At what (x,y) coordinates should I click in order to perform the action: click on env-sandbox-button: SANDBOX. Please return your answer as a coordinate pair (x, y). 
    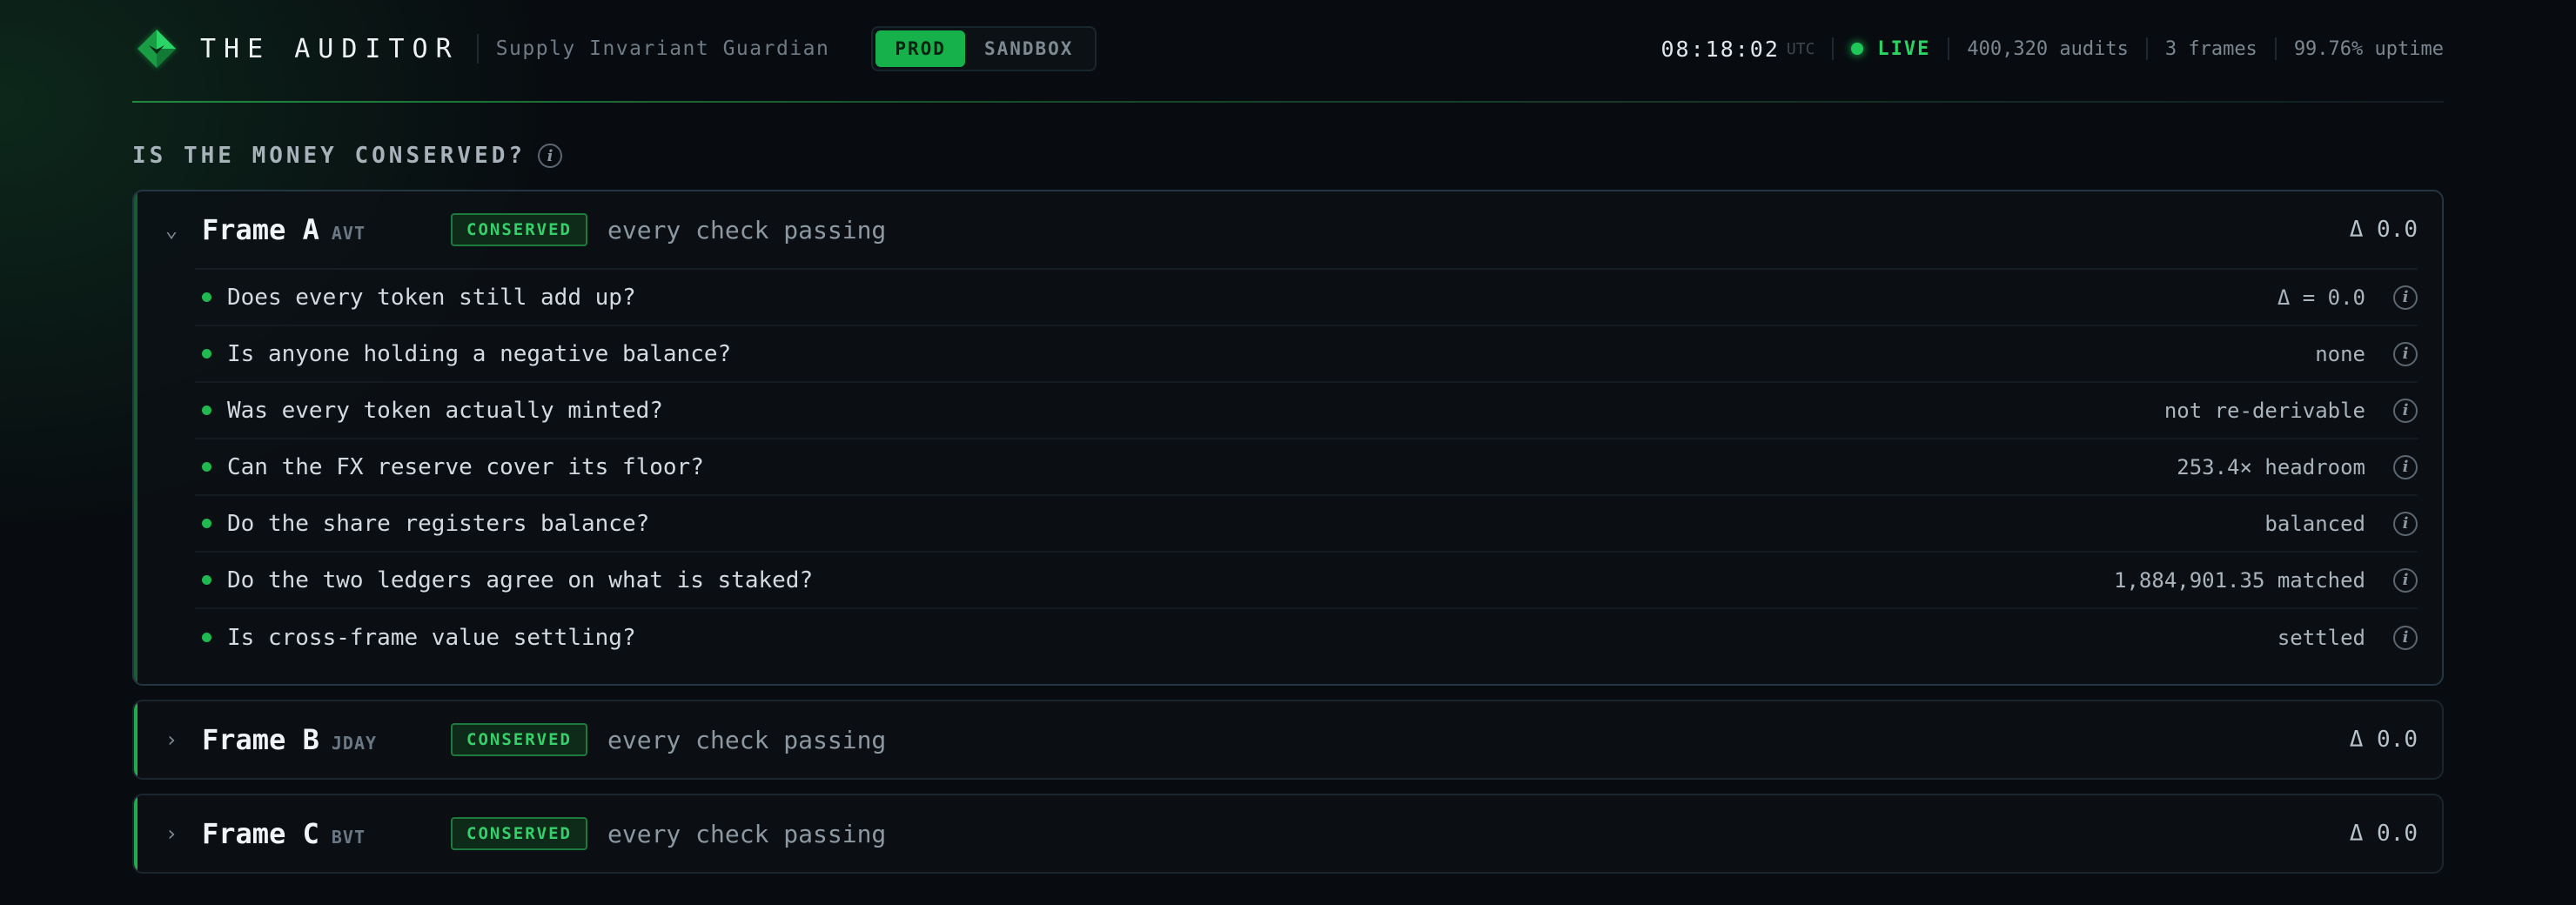
    Looking at the image, I should click on (1029, 48).